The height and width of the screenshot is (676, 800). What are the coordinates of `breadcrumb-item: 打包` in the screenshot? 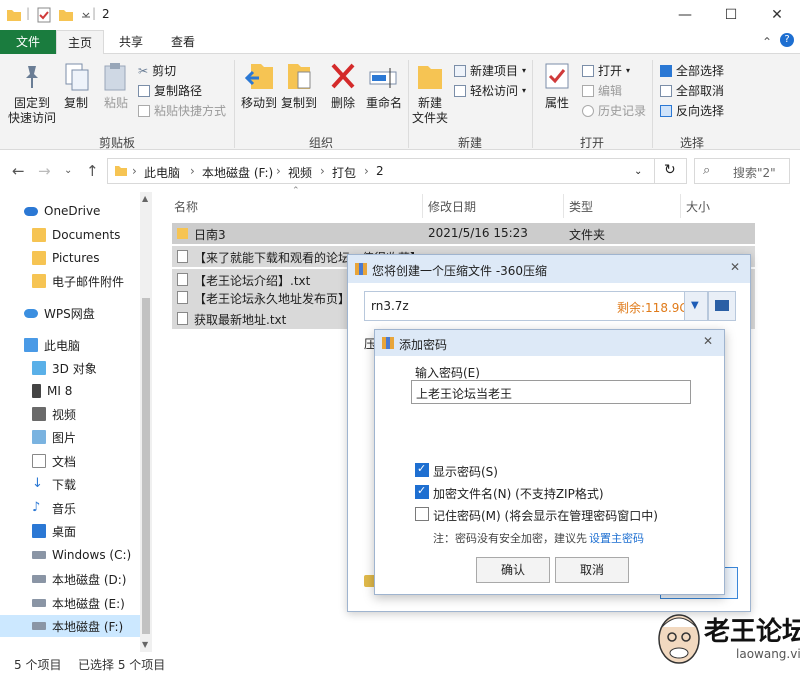 It's located at (344, 172).